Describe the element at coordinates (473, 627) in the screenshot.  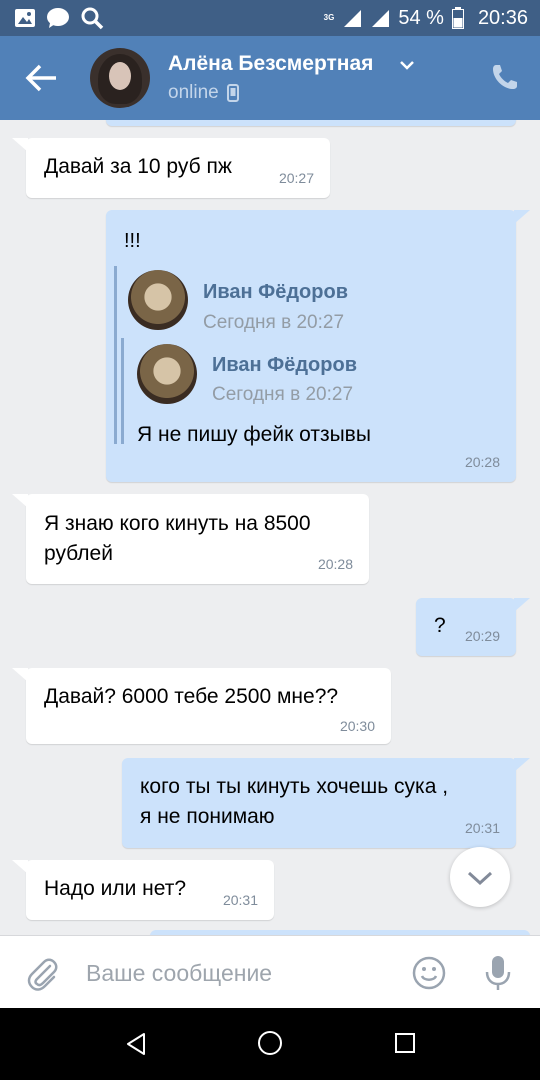
I see `message-outgoing: ? 20:29` at that location.